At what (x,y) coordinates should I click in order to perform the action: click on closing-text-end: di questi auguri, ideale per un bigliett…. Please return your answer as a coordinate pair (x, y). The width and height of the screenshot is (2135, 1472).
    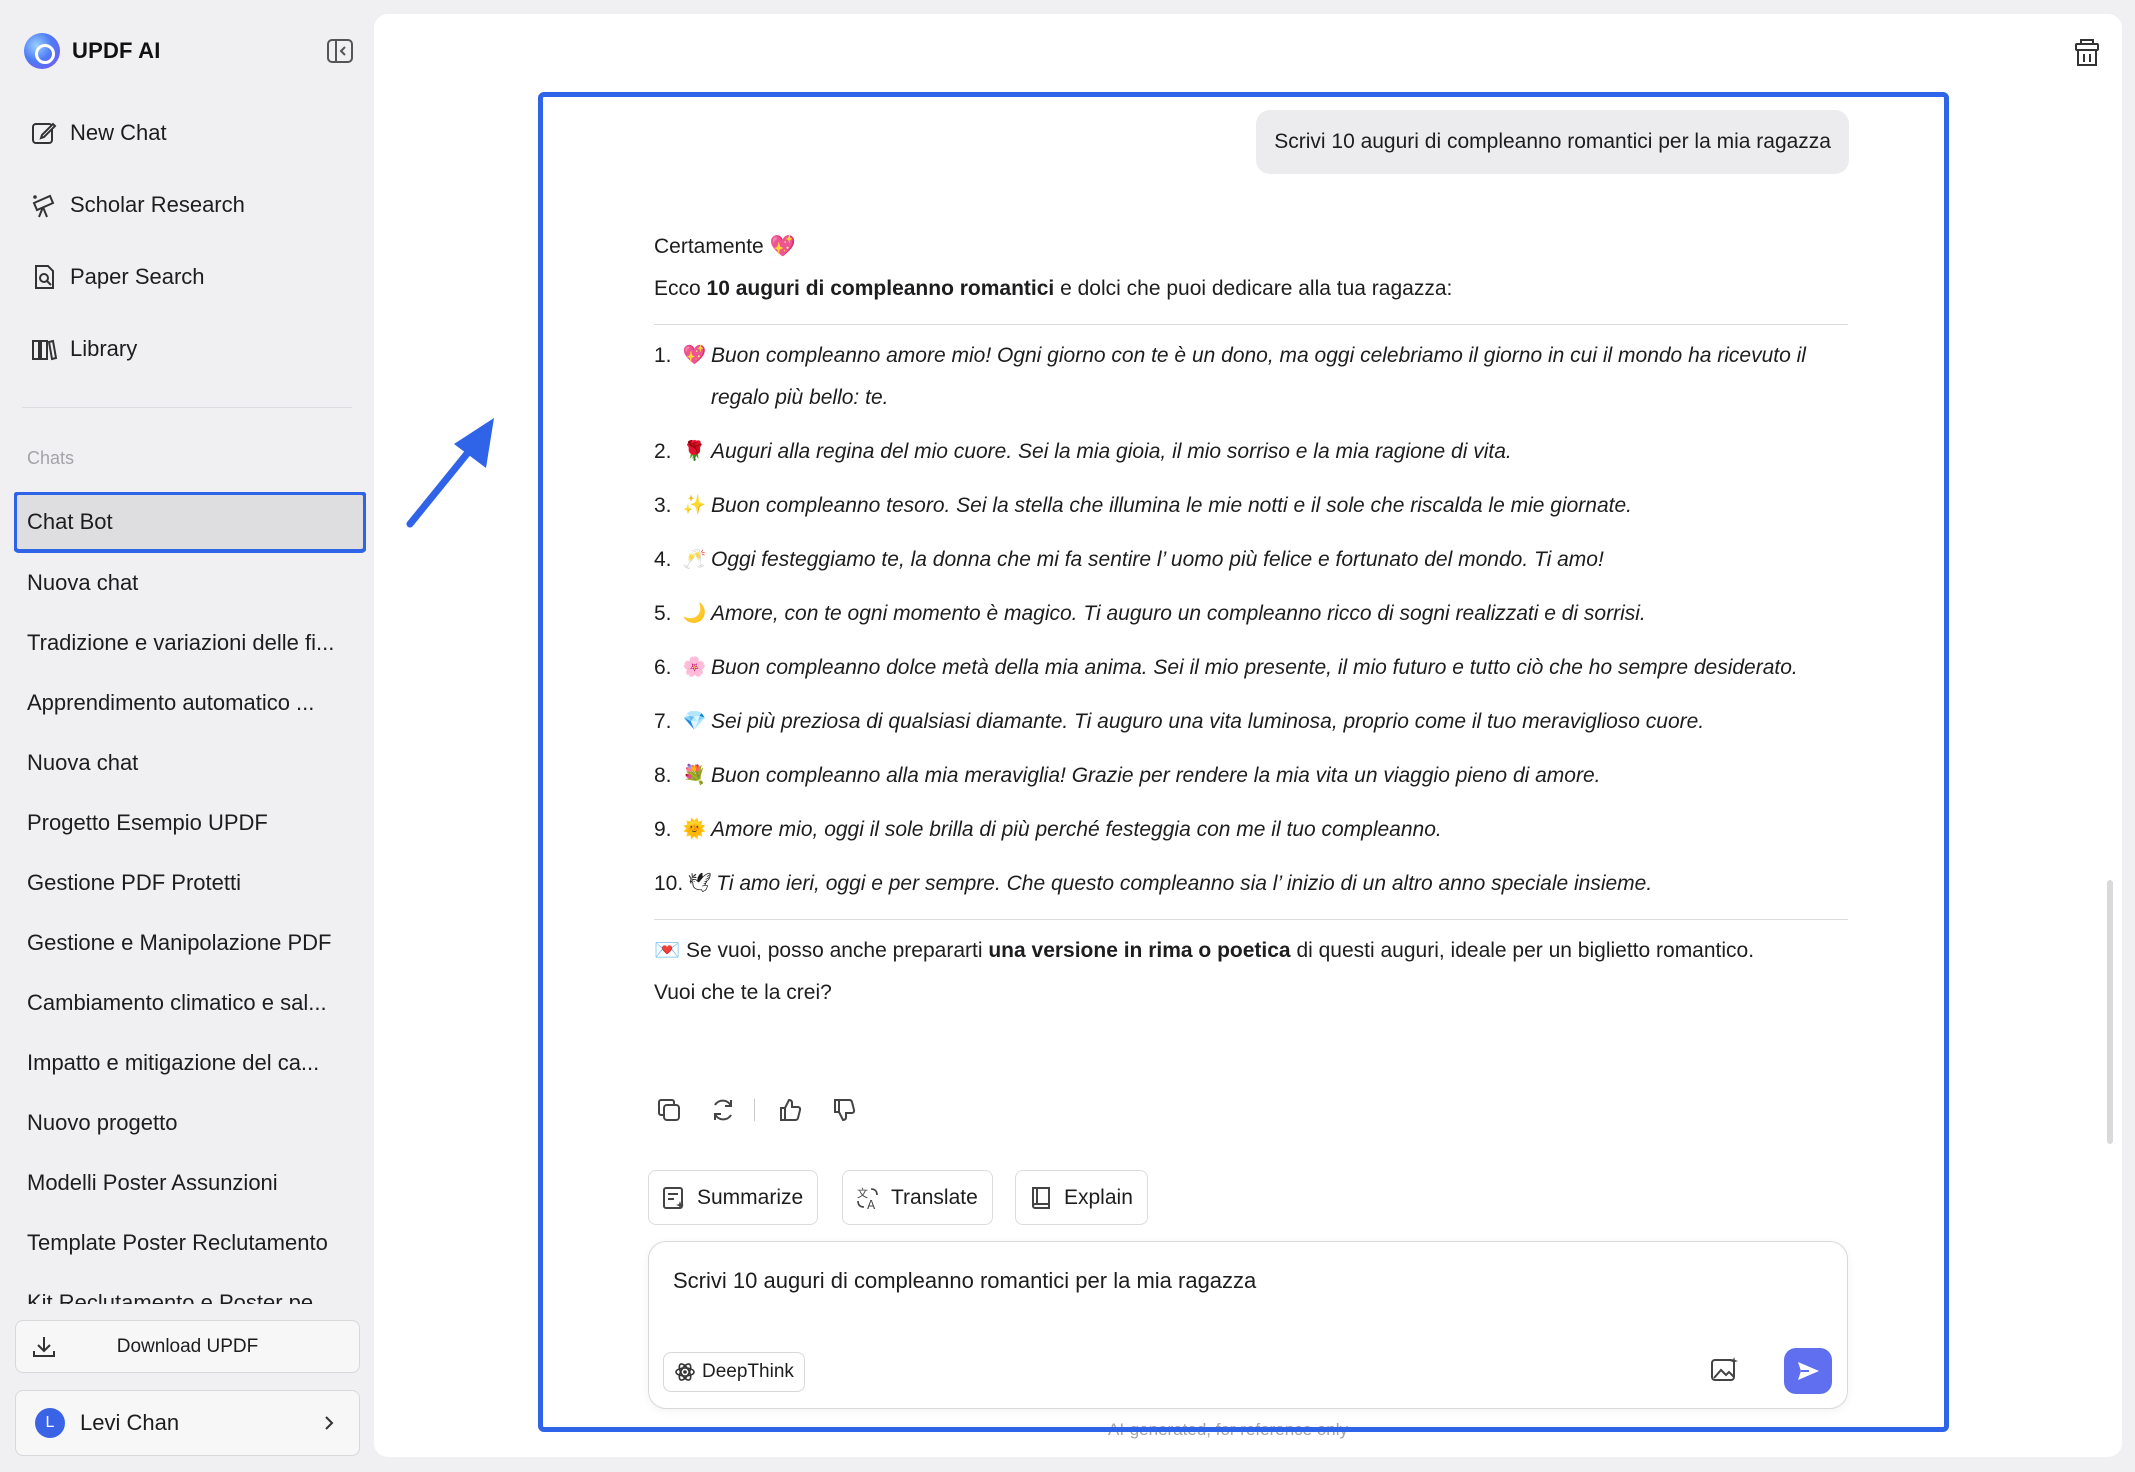
    Looking at the image, I should click on (1522, 950).